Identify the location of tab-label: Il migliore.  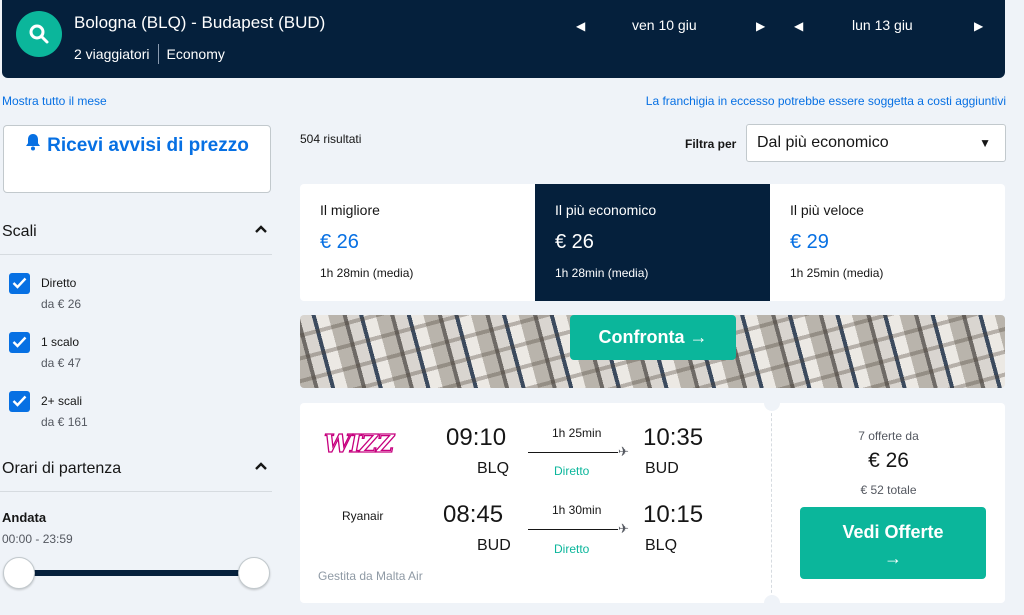
(350, 210).